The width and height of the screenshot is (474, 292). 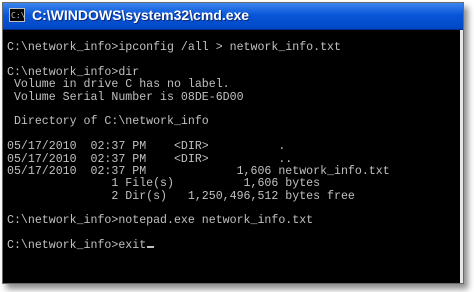 I want to click on console-line: Directory of C:\network_info, so click(x=108, y=122).